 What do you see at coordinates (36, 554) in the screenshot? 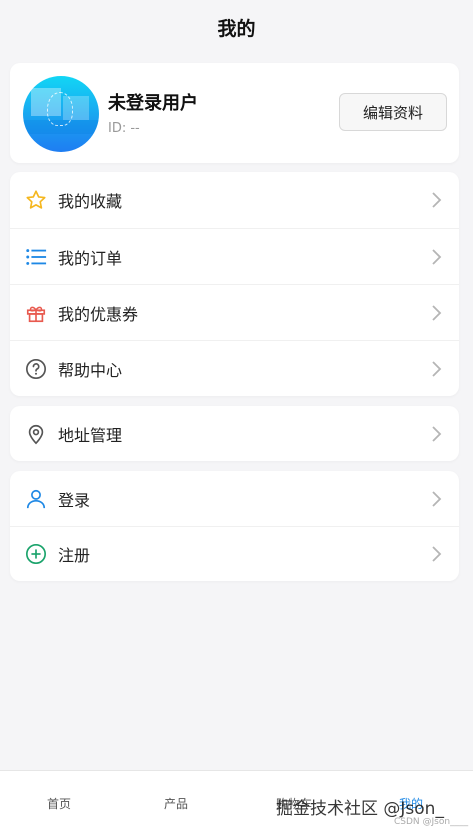
I see `add-circle-icon` at bounding box center [36, 554].